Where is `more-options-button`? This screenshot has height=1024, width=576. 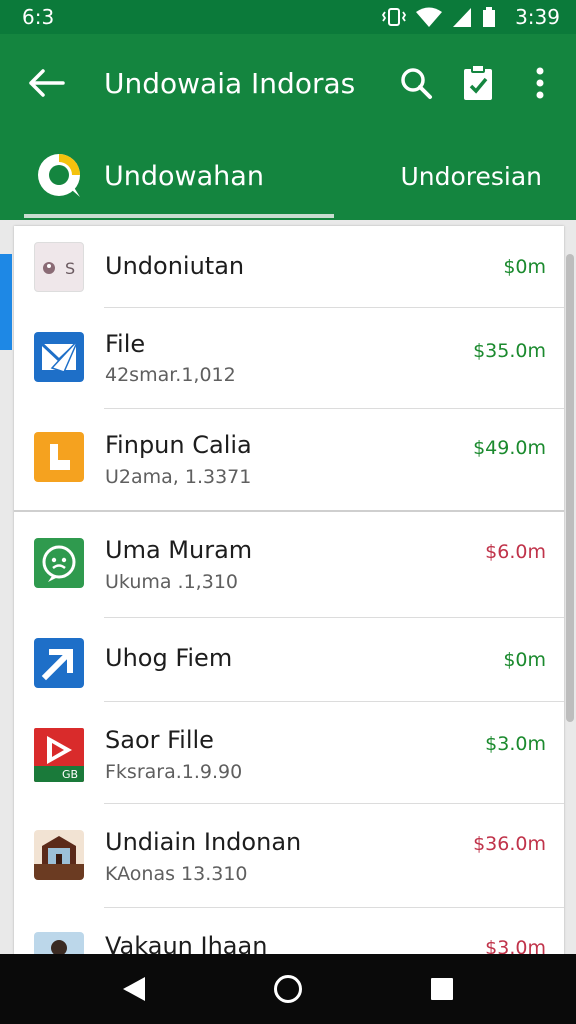
more-options-button is located at coordinates (540, 83).